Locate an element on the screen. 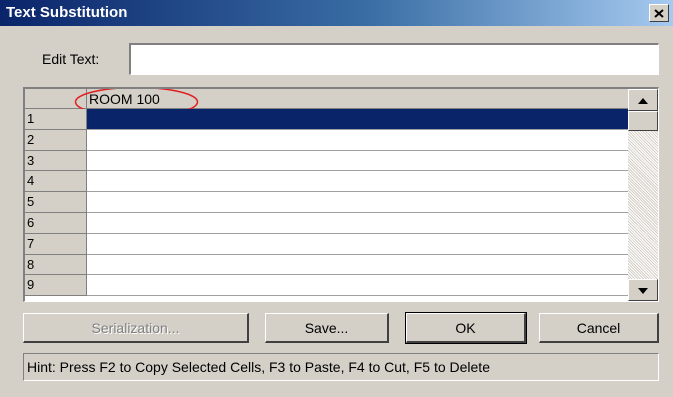 The width and height of the screenshot is (673, 397). row-number: 3 is located at coordinates (56, 161).